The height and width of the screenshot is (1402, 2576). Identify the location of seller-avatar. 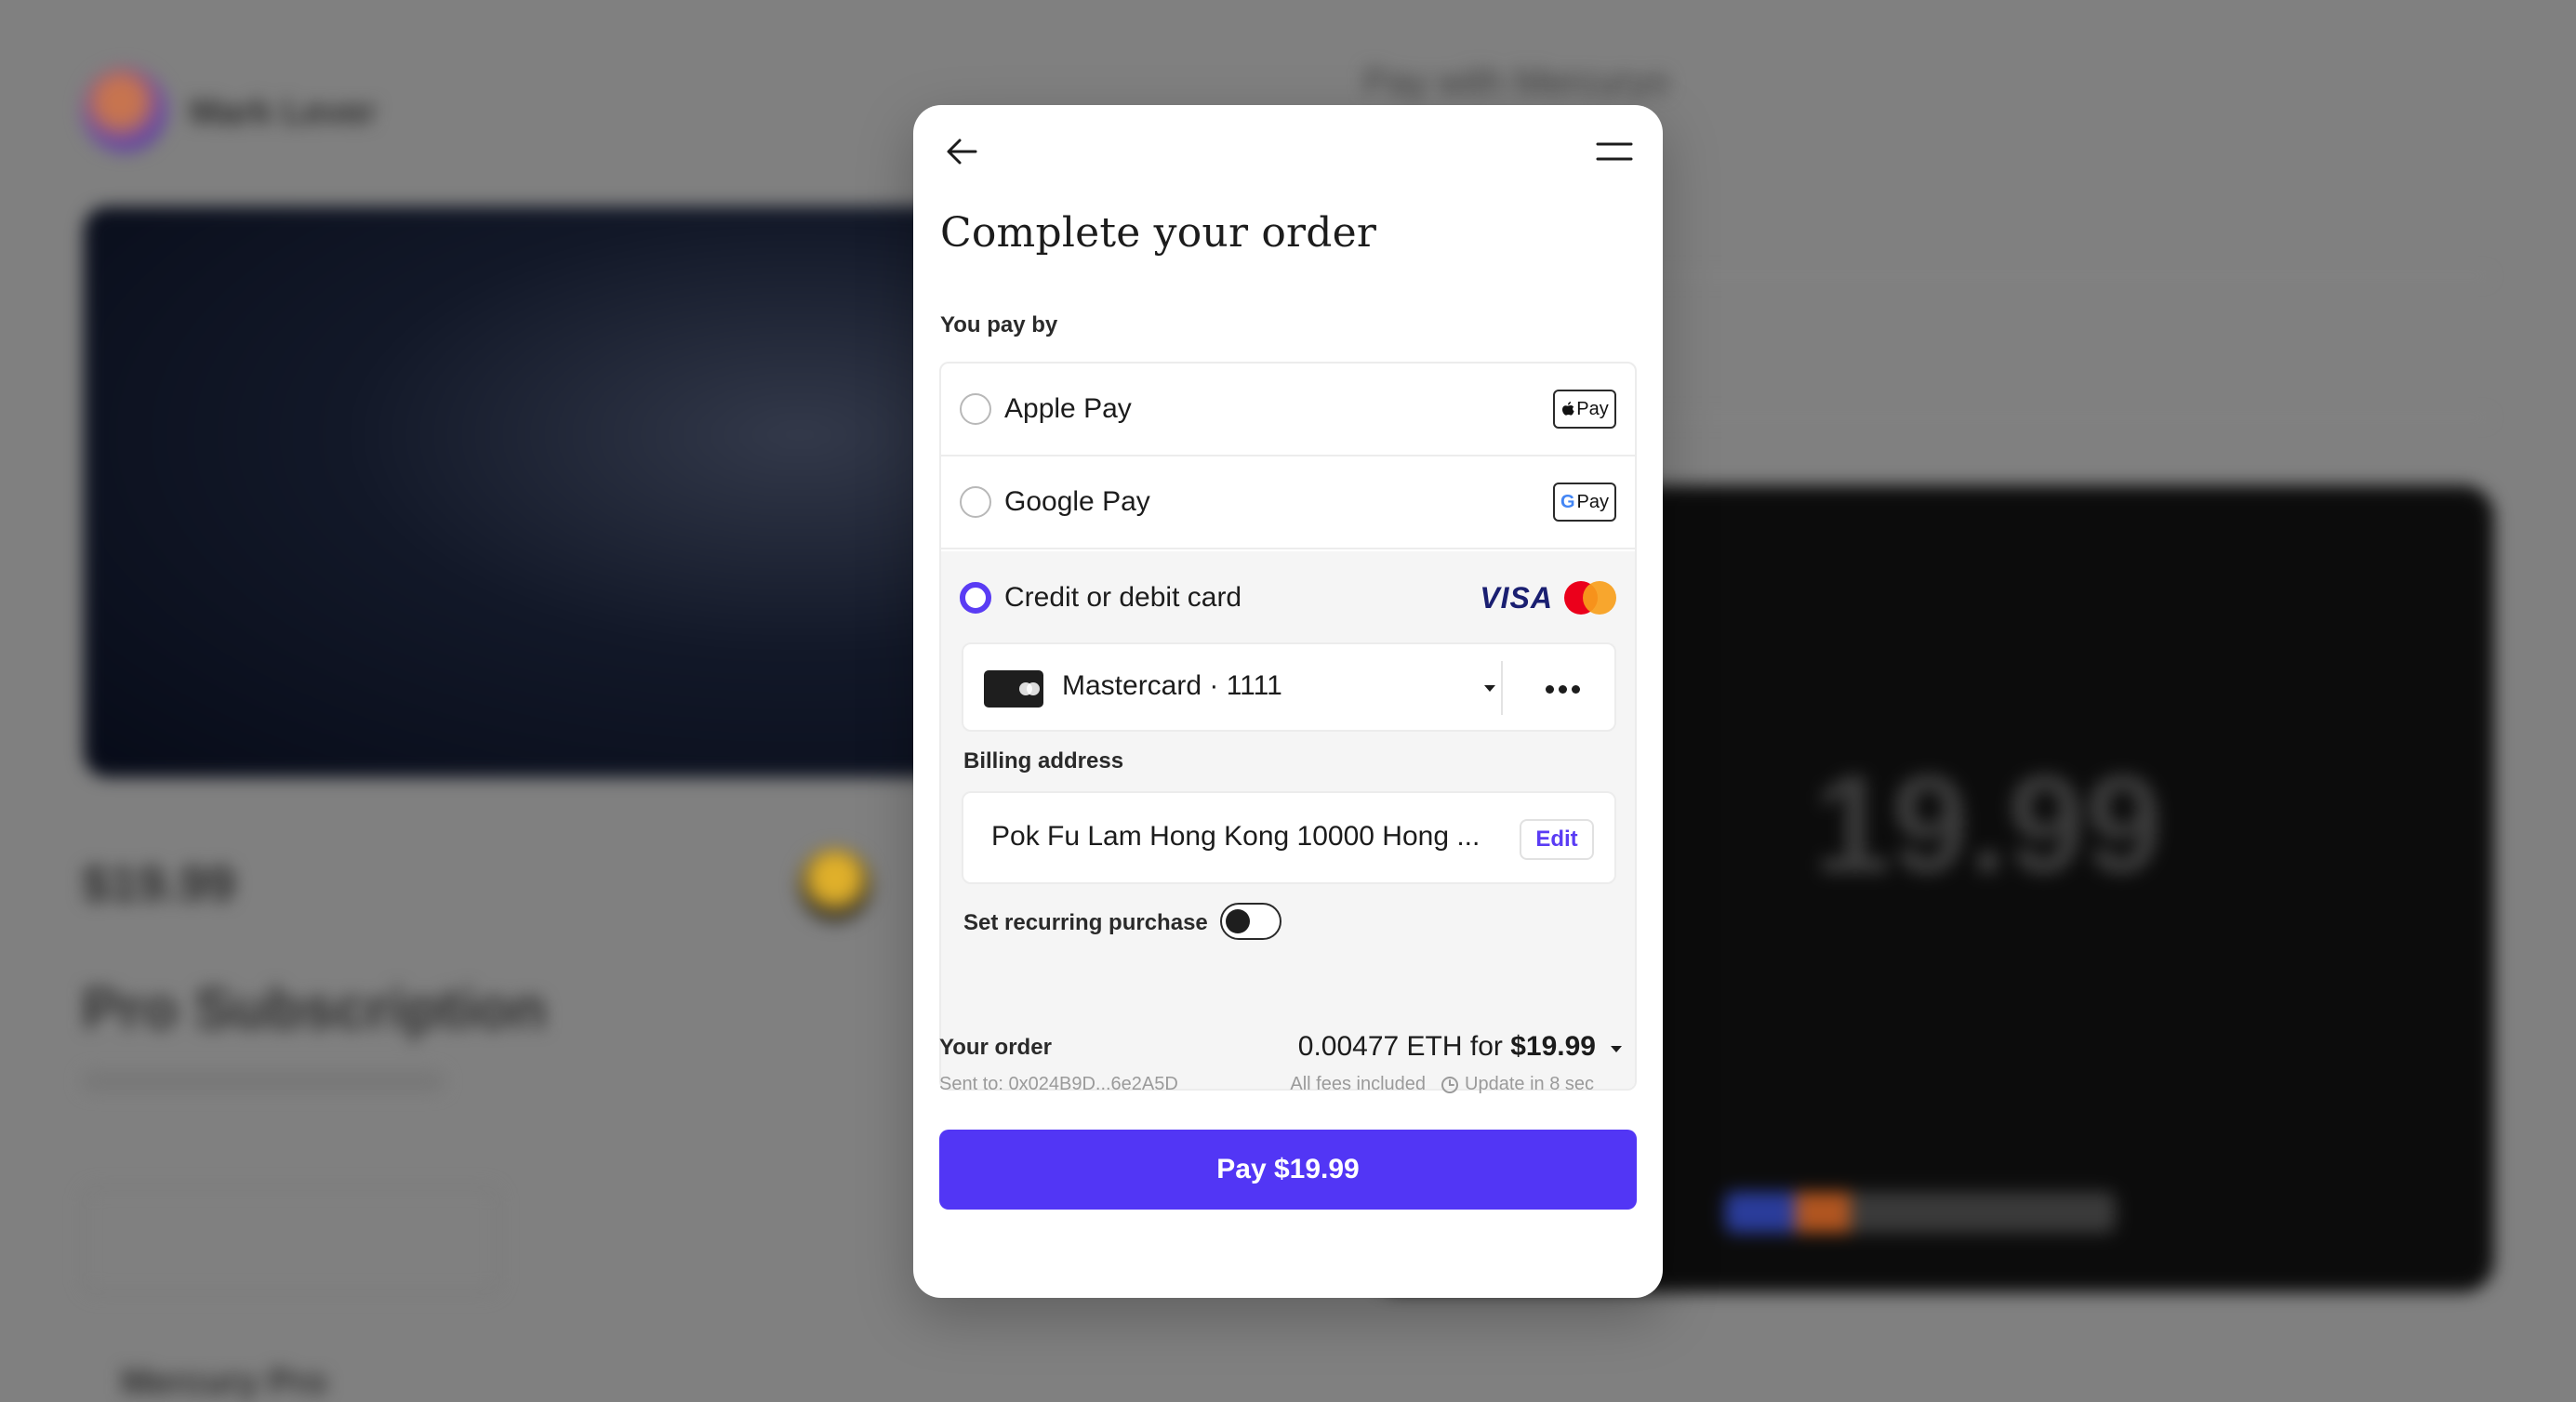
(124, 109).